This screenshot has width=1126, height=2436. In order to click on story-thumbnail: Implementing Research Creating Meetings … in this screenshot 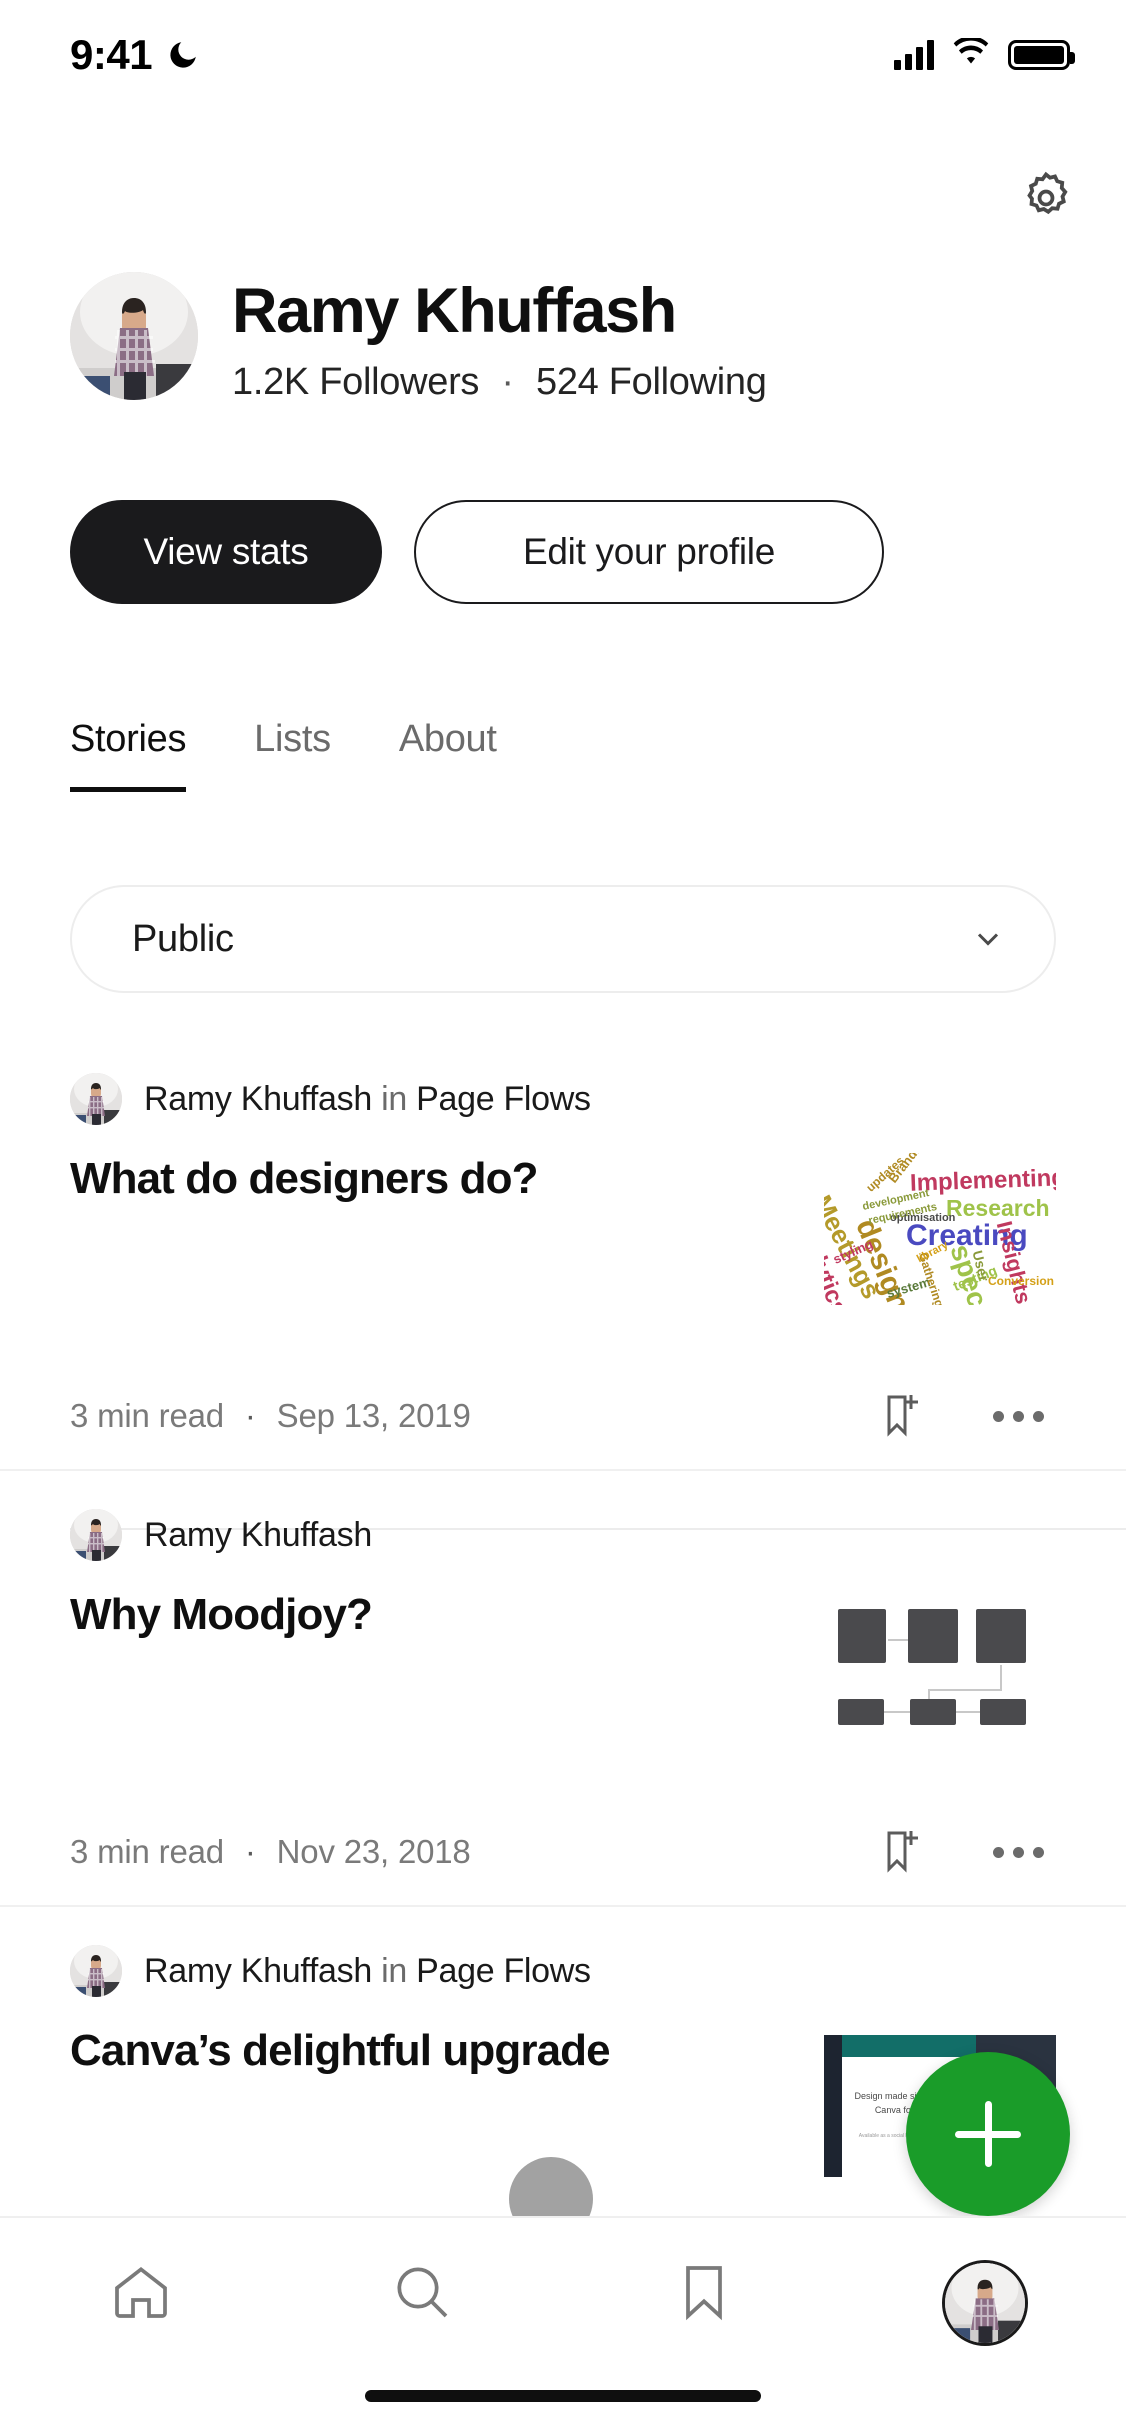, I will do `click(940, 1229)`.